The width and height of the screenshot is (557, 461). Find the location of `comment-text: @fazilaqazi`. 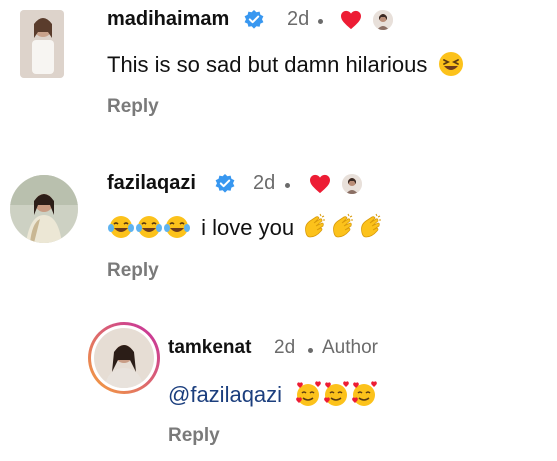

comment-text: @fazilaqazi is located at coordinates (273, 394).